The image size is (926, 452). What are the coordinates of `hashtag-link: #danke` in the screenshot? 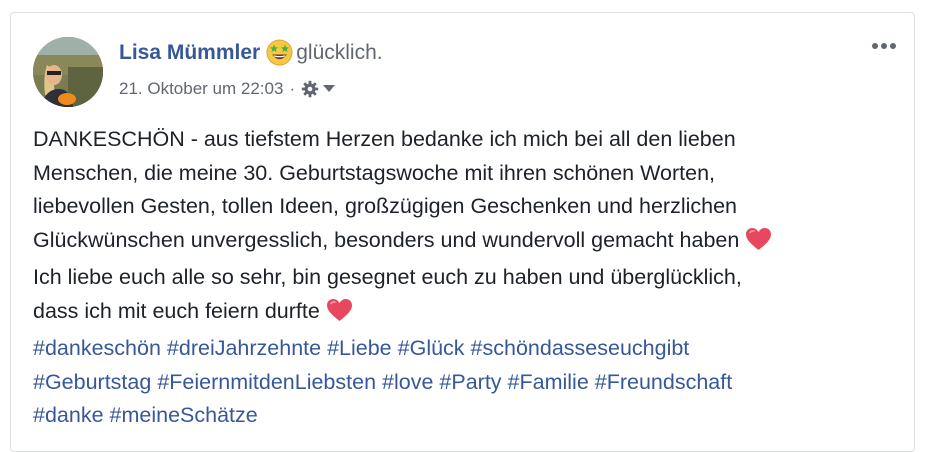 It's located at (68, 415).